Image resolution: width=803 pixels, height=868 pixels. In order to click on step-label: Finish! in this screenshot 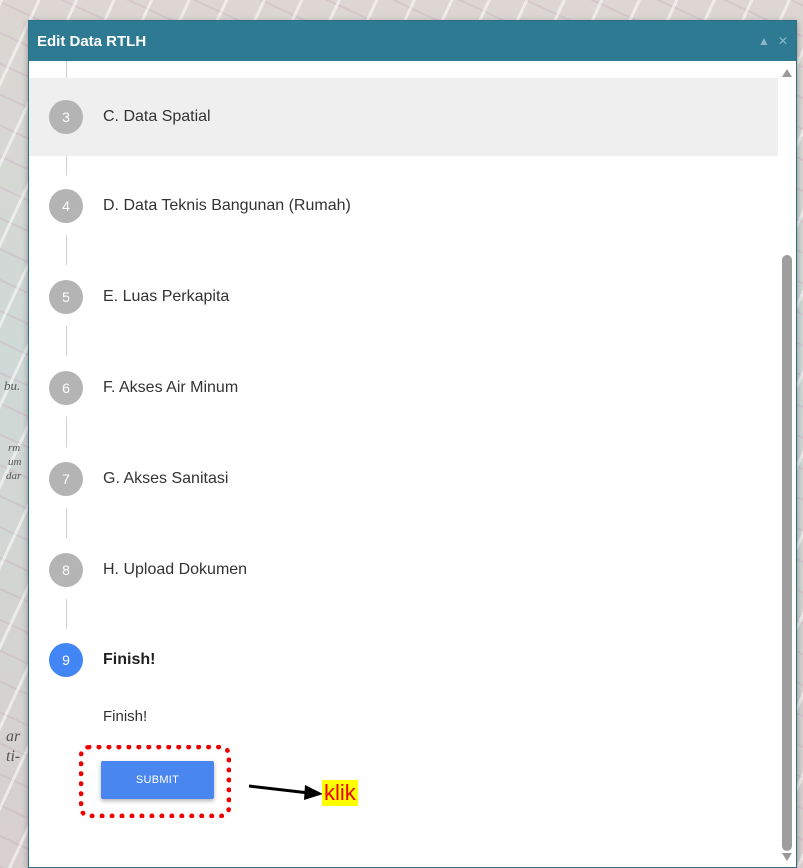, I will do `click(129, 659)`.